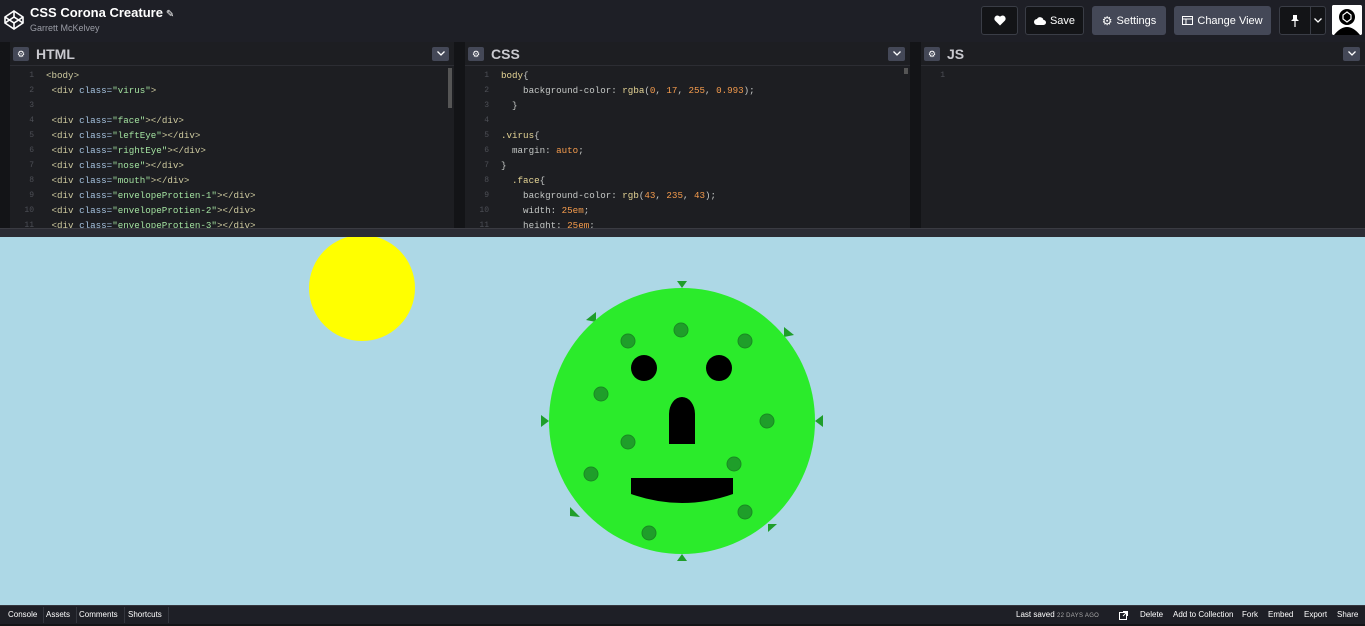  I want to click on code-token: background-color:, so click(562, 195).